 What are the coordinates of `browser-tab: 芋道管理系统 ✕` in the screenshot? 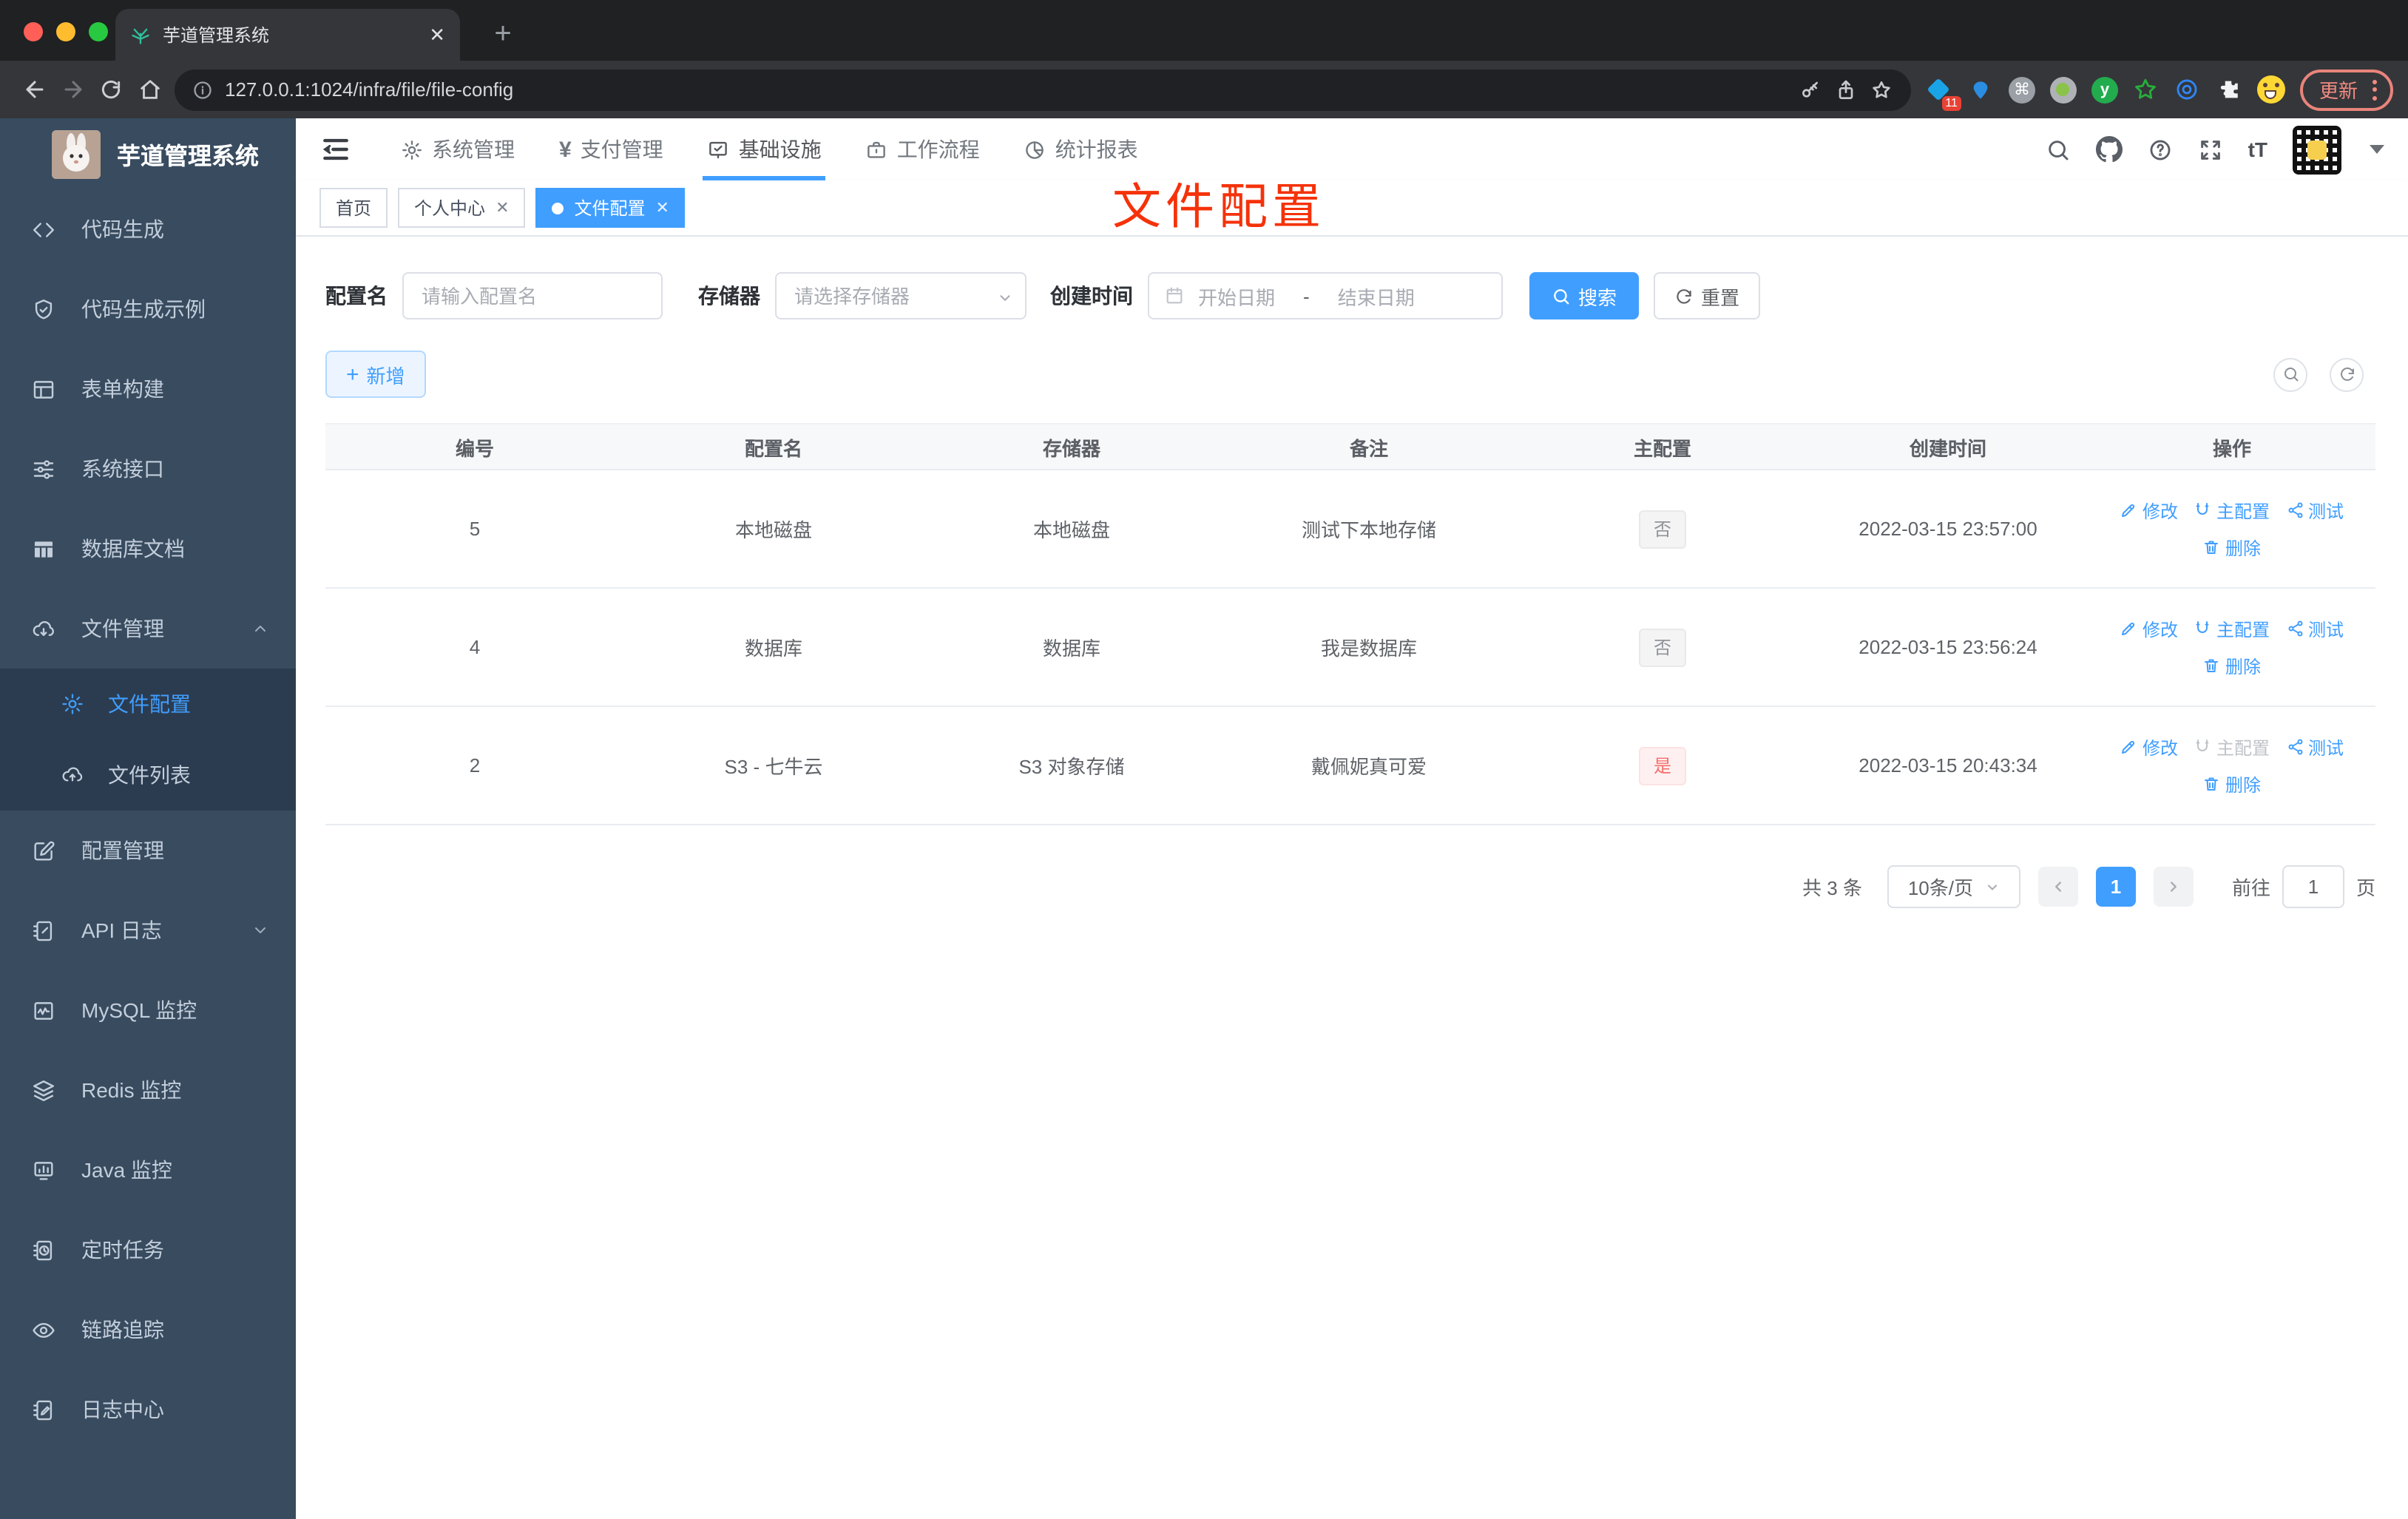 It's located at (287, 35).